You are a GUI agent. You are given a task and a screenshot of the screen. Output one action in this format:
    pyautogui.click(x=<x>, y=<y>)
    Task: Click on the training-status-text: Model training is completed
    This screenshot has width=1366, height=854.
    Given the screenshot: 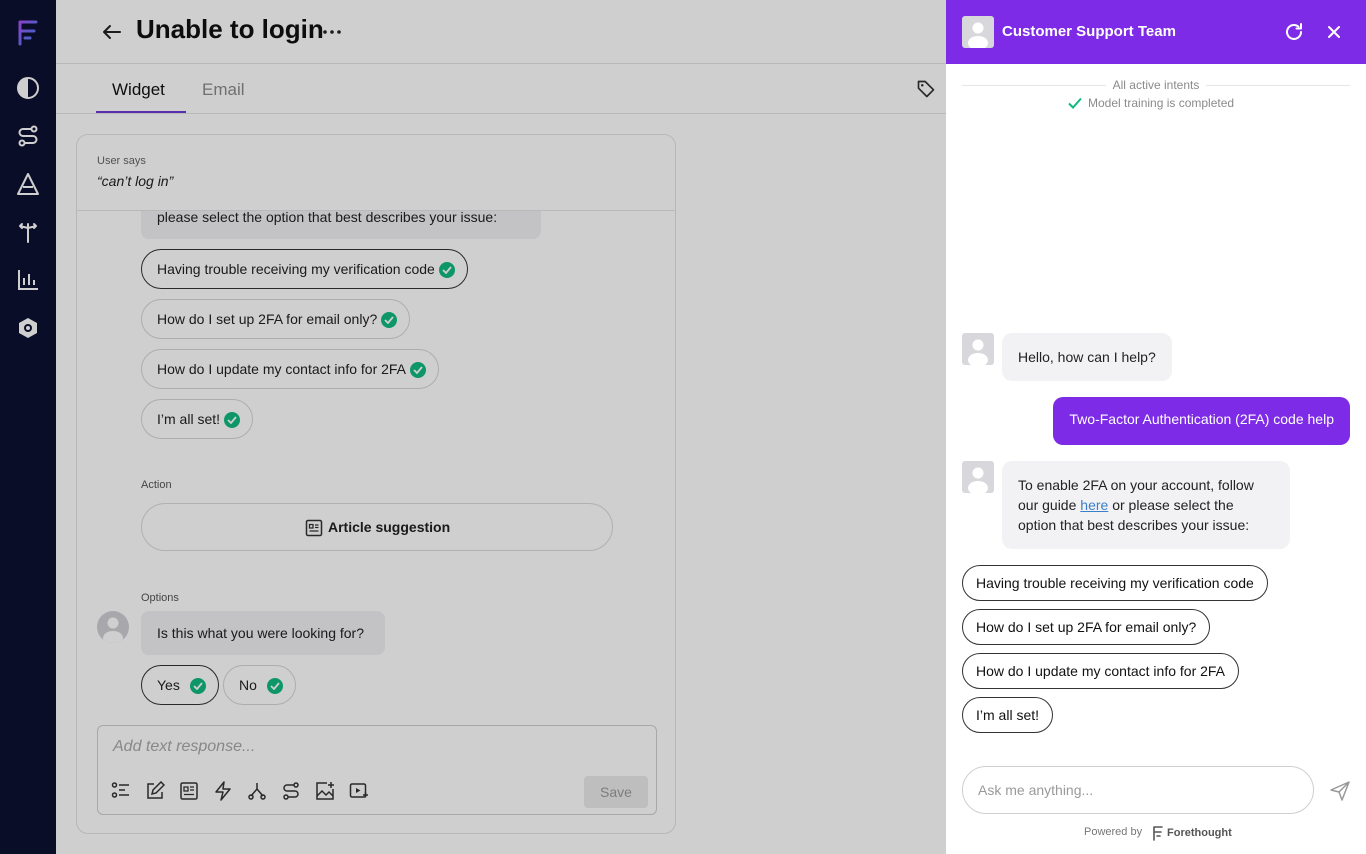 What is the action you would take?
    pyautogui.click(x=1161, y=103)
    